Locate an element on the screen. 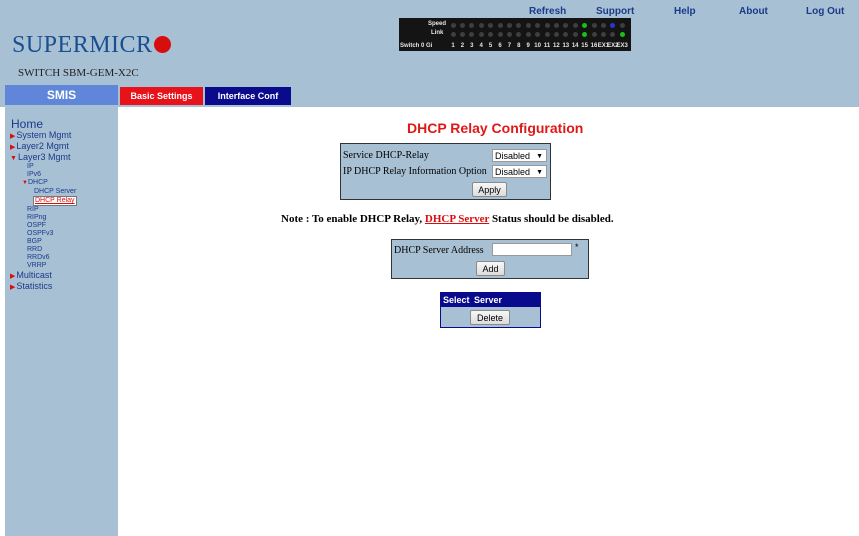  sidebar-item-layer2-mgmt: ▶Layer2 Mgmt is located at coordinates (39, 146).